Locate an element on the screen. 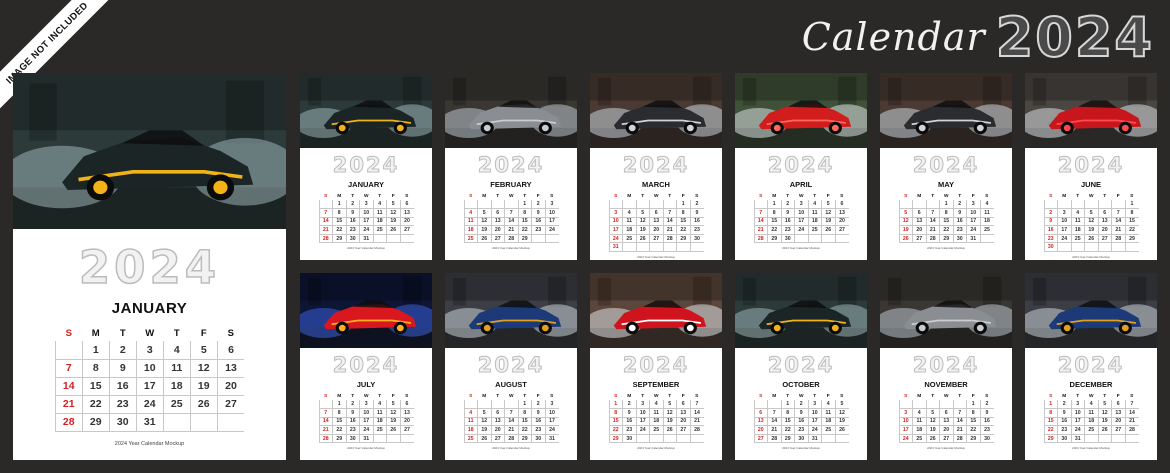  day-cell: 29 is located at coordinates (339, 239).